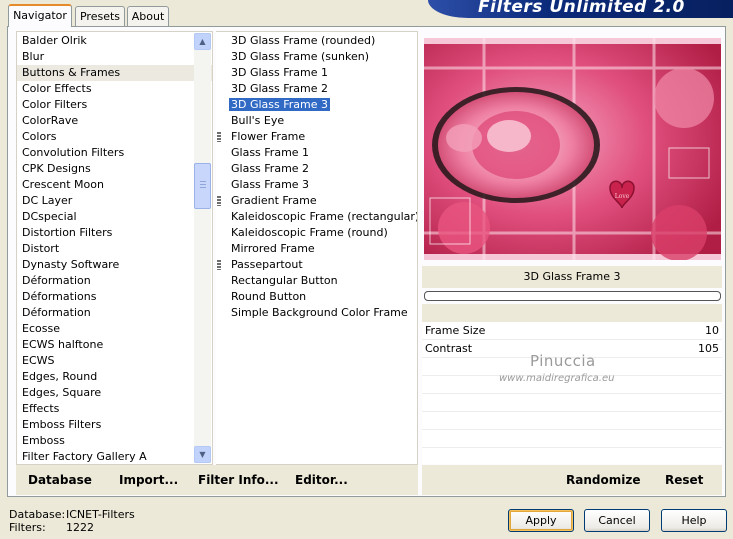 The image size is (733, 539). I want to click on filter-item: Glass Frame 1, so click(321, 153).